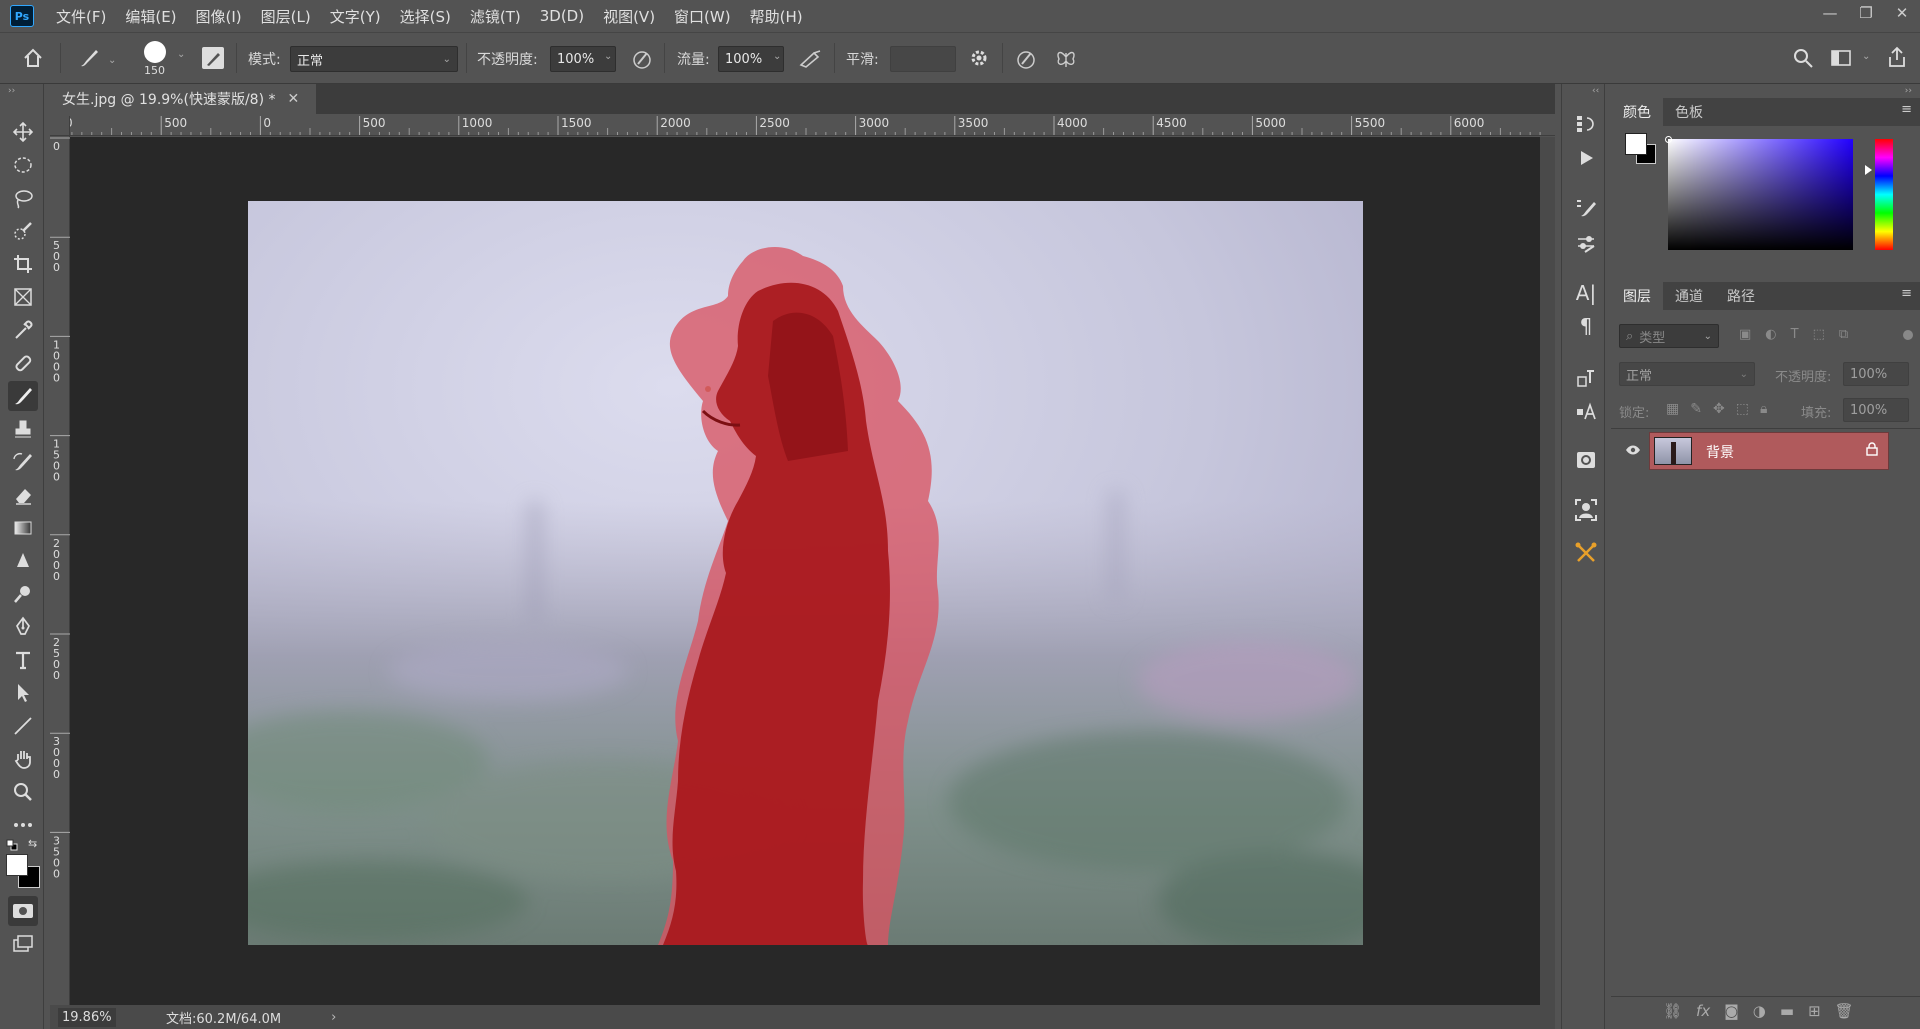 This screenshot has width=1920, height=1029. Describe the element at coordinates (923, 59) in the screenshot. I see `smoothing-field` at that location.